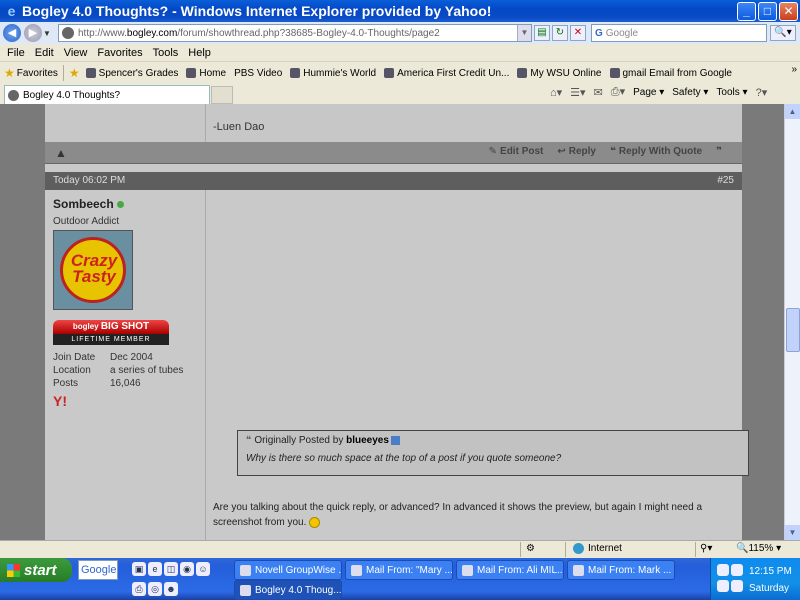  Describe the element at coordinates (783, 33) in the screenshot. I see `search-button: 🔍▾` at that location.